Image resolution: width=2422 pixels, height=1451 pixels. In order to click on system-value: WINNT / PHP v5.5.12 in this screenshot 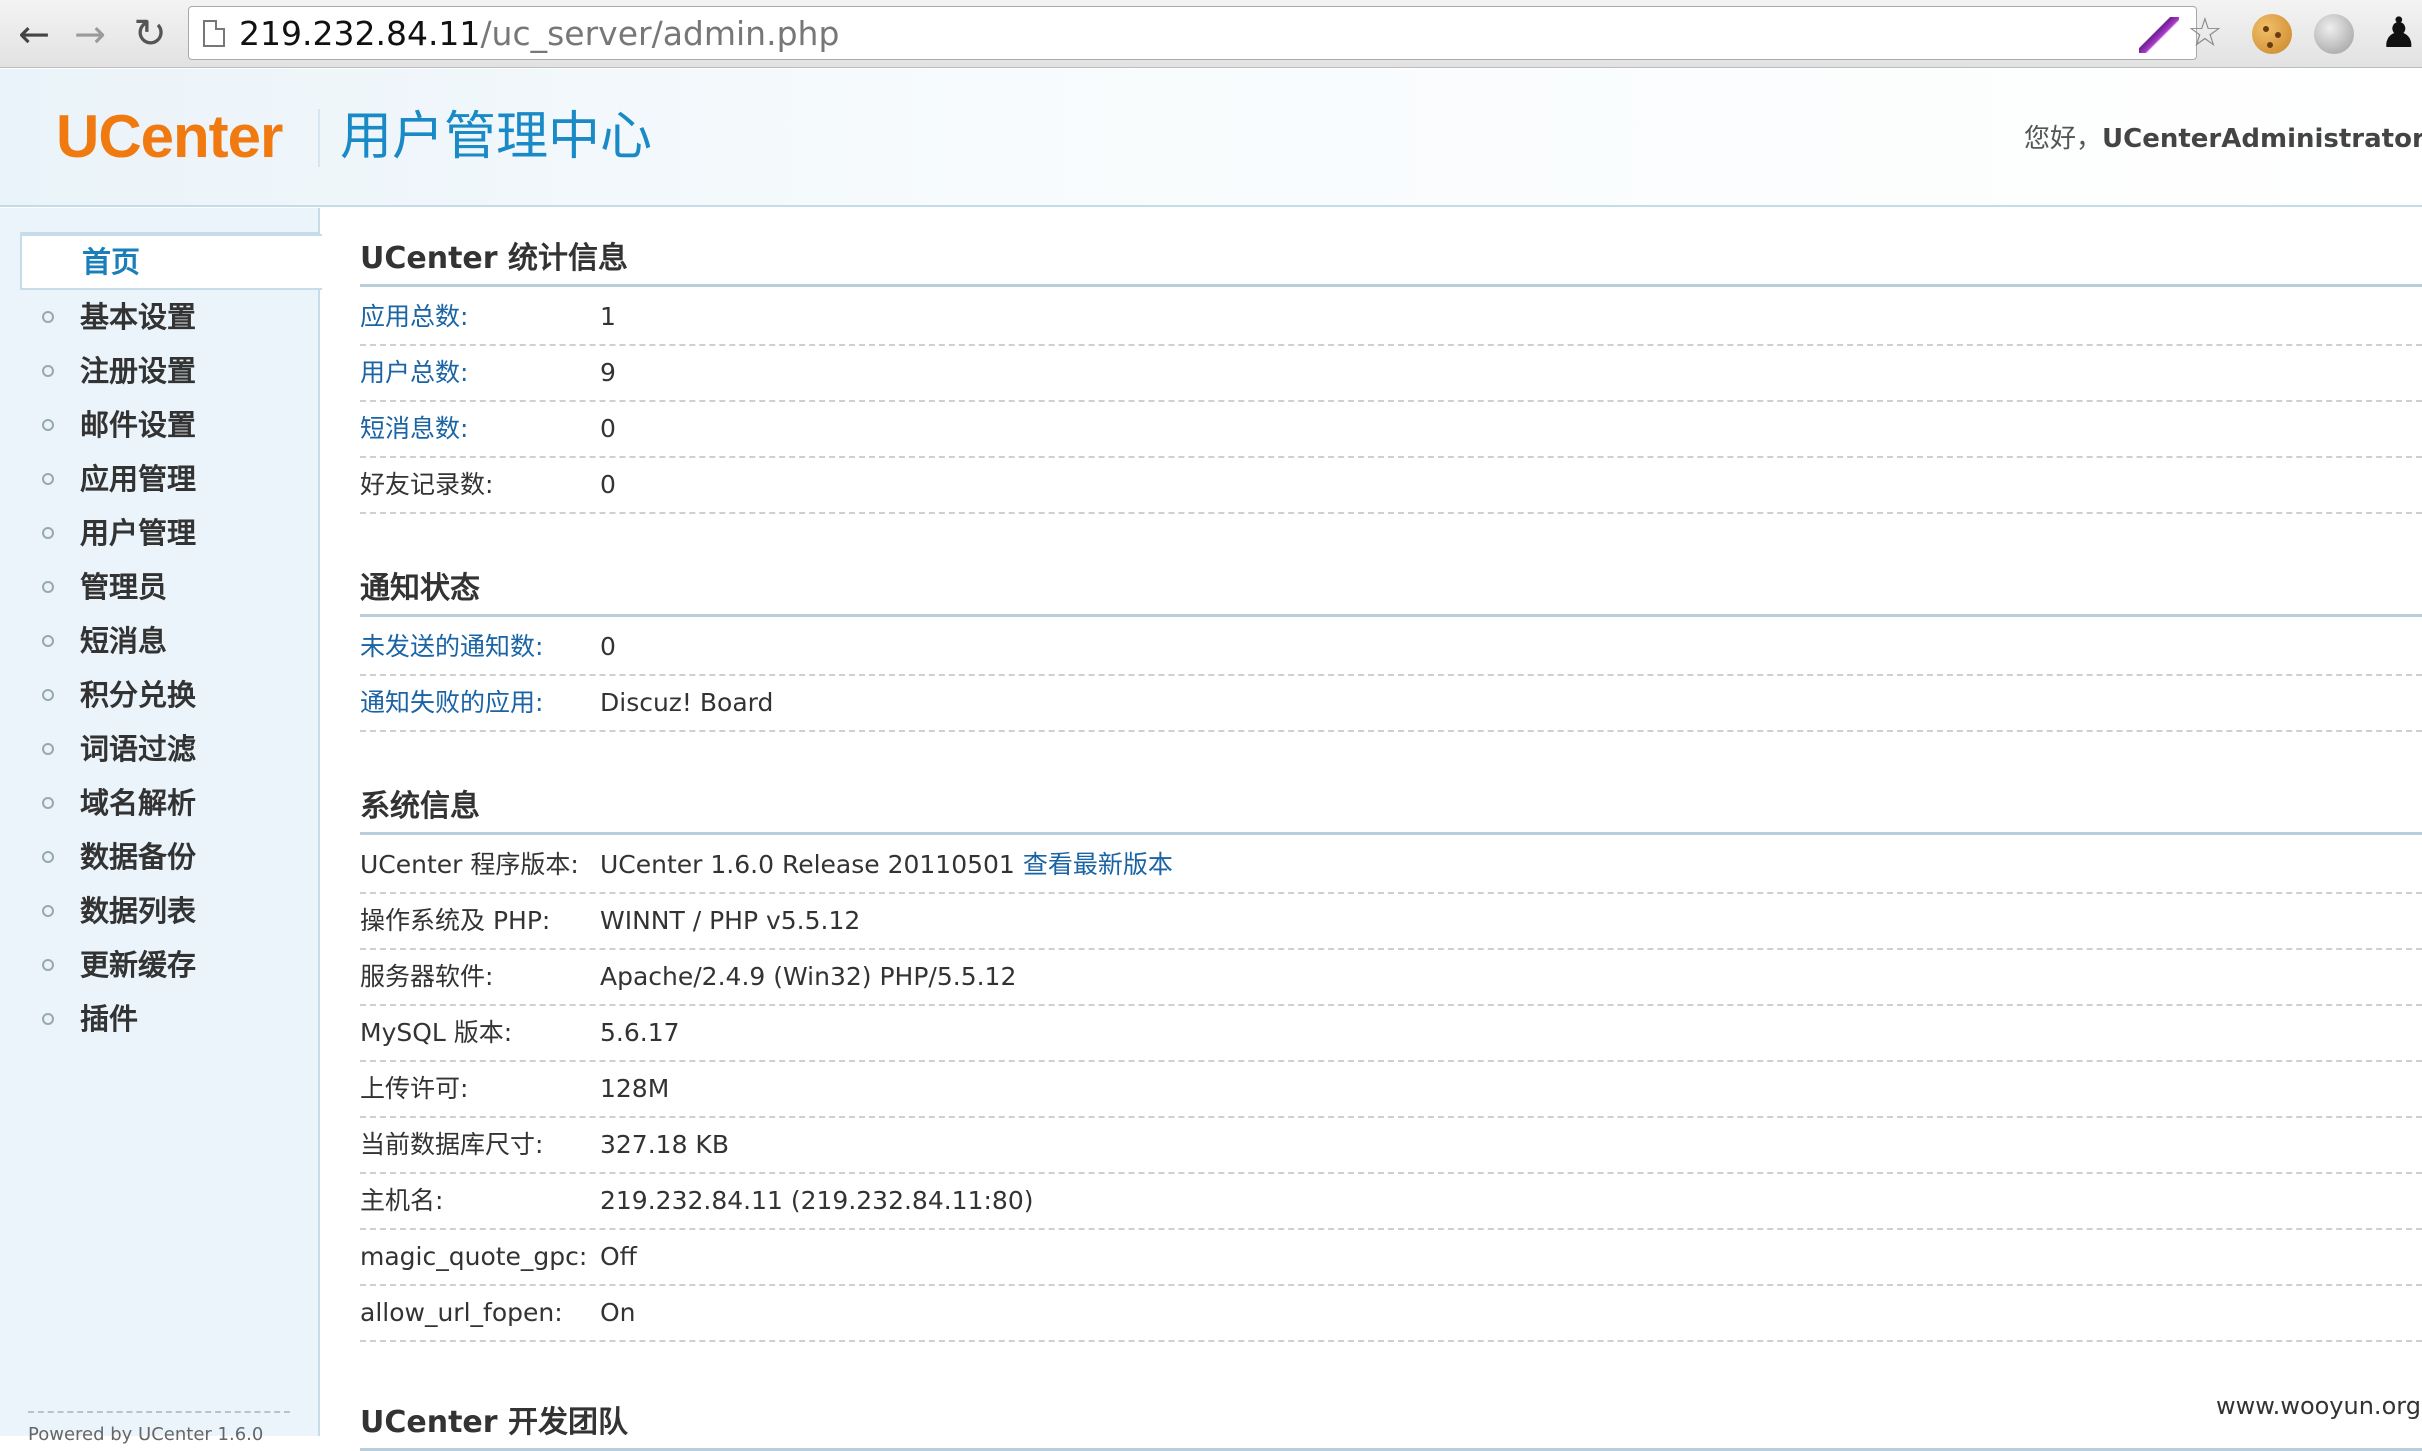, I will do `click(730, 920)`.